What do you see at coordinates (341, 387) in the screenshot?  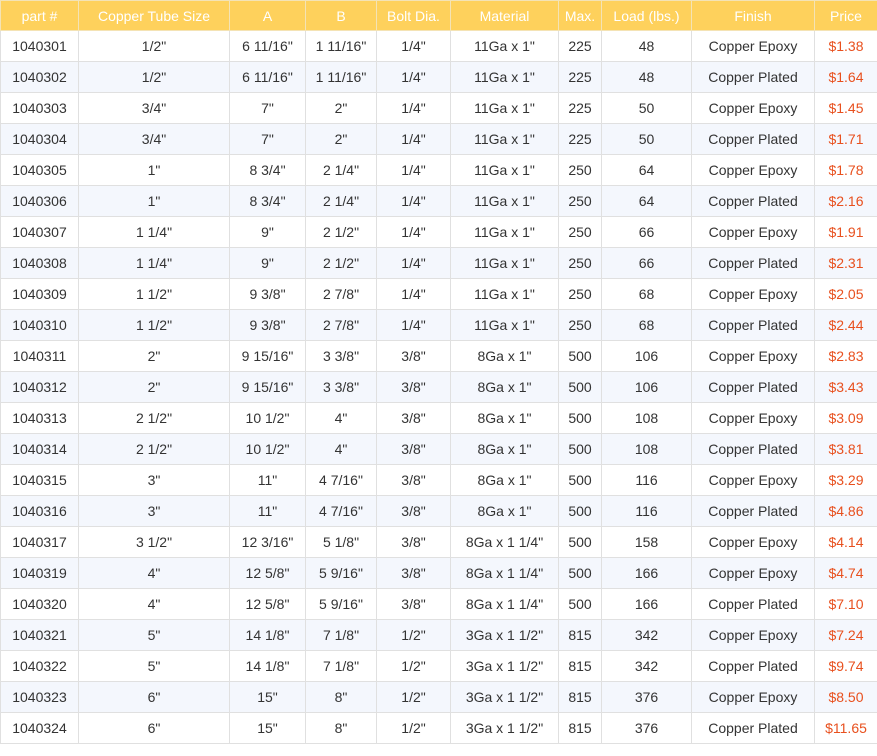 I see `b-cell: 3 3/8"` at bounding box center [341, 387].